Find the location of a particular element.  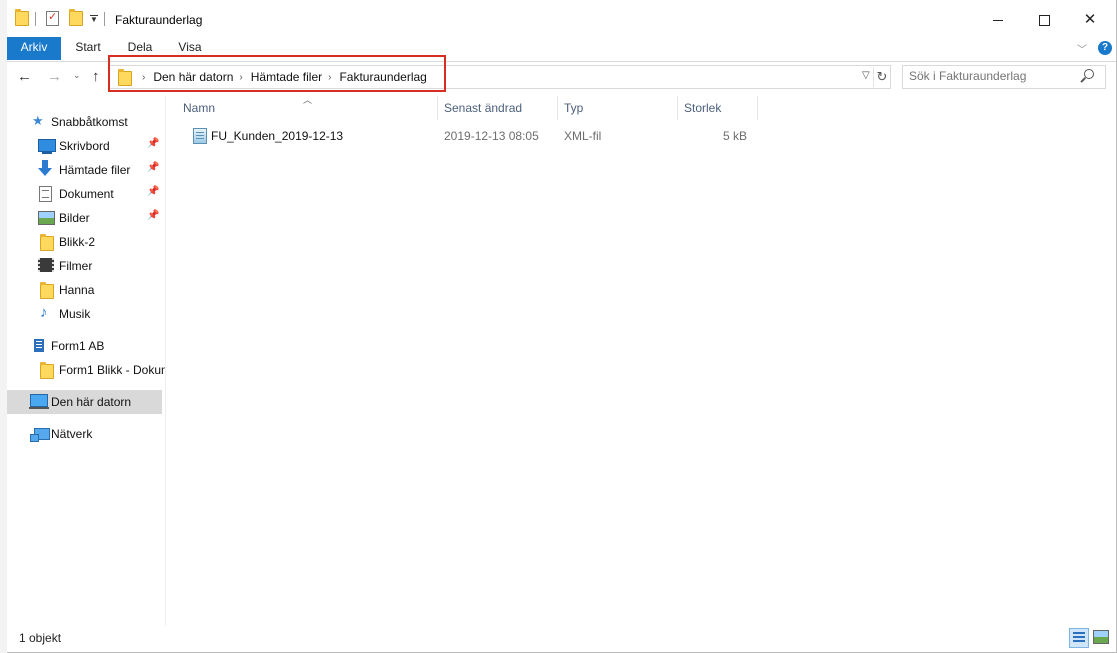

sidebar-item-filmer: Filmer is located at coordinates (84, 266).